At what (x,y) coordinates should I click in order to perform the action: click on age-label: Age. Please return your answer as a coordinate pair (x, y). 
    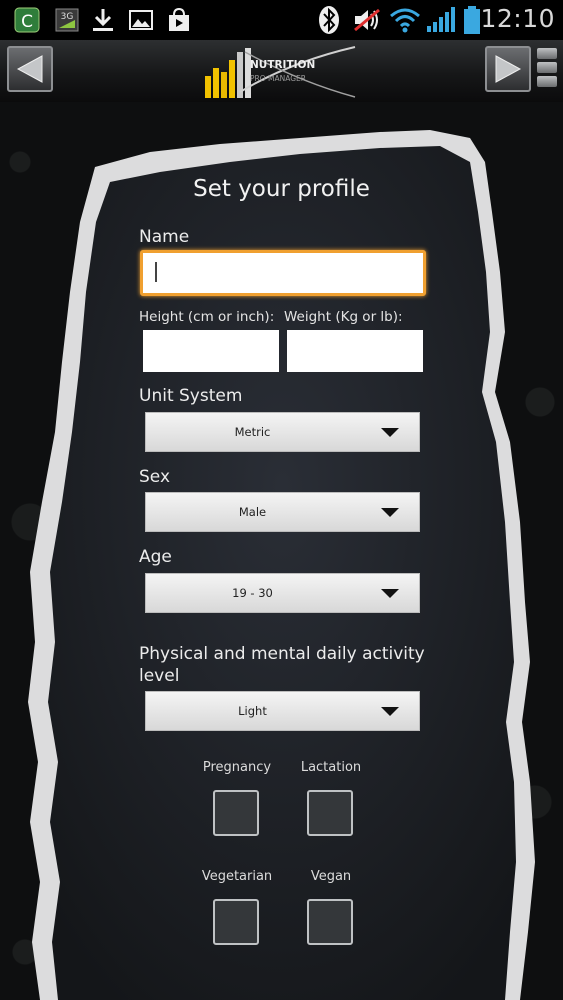
    Looking at the image, I should click on (155, 557).